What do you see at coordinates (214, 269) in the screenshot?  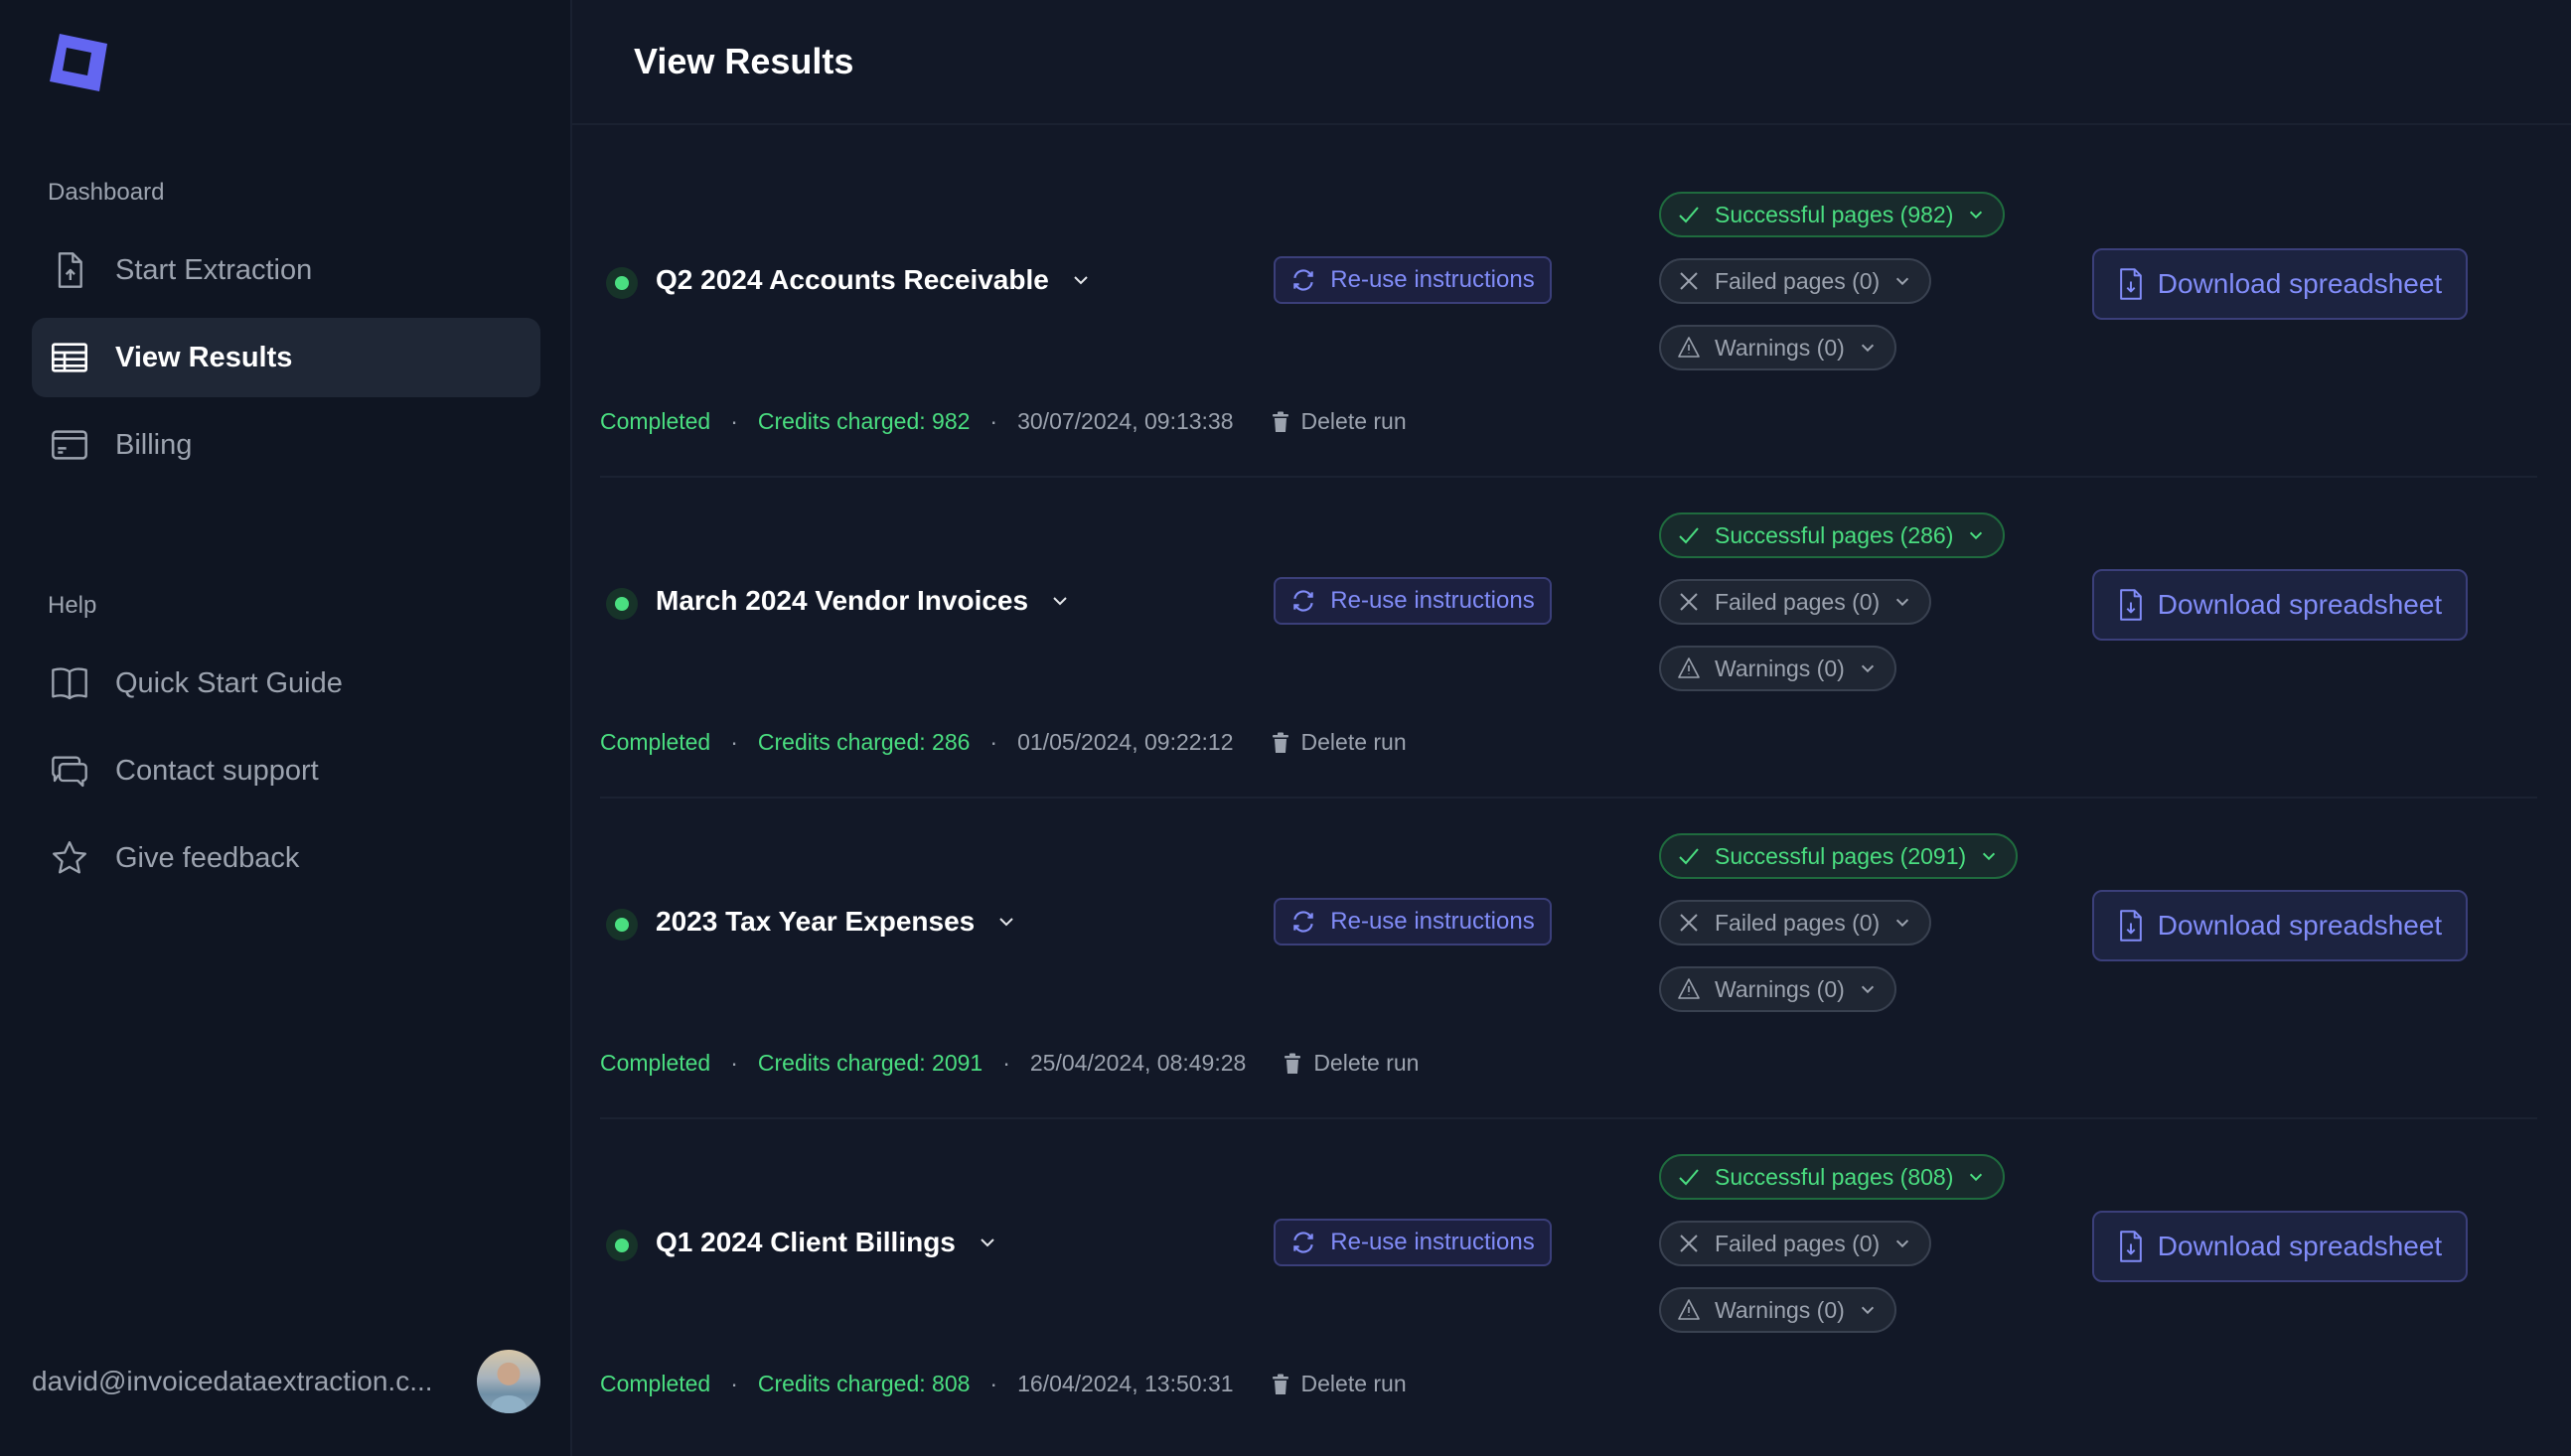 I see `sidebar-item-label: Start Extraction` at bounding box center [214, 269].